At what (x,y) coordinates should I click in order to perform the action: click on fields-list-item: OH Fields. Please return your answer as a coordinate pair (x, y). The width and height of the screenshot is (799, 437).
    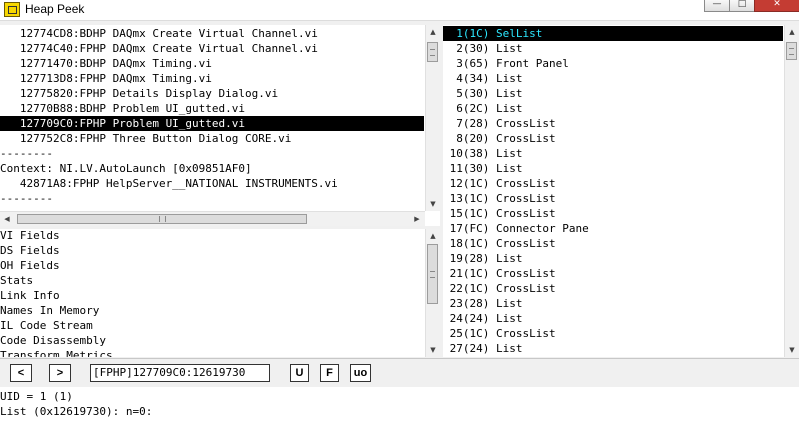
    Looking at the image, I should click on (30, 265).